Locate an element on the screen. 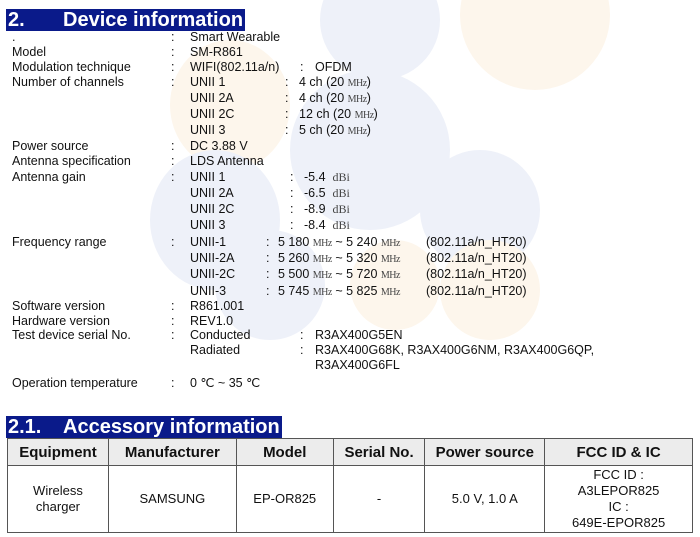  cell-serial: - is located at coordinates (379, 499).